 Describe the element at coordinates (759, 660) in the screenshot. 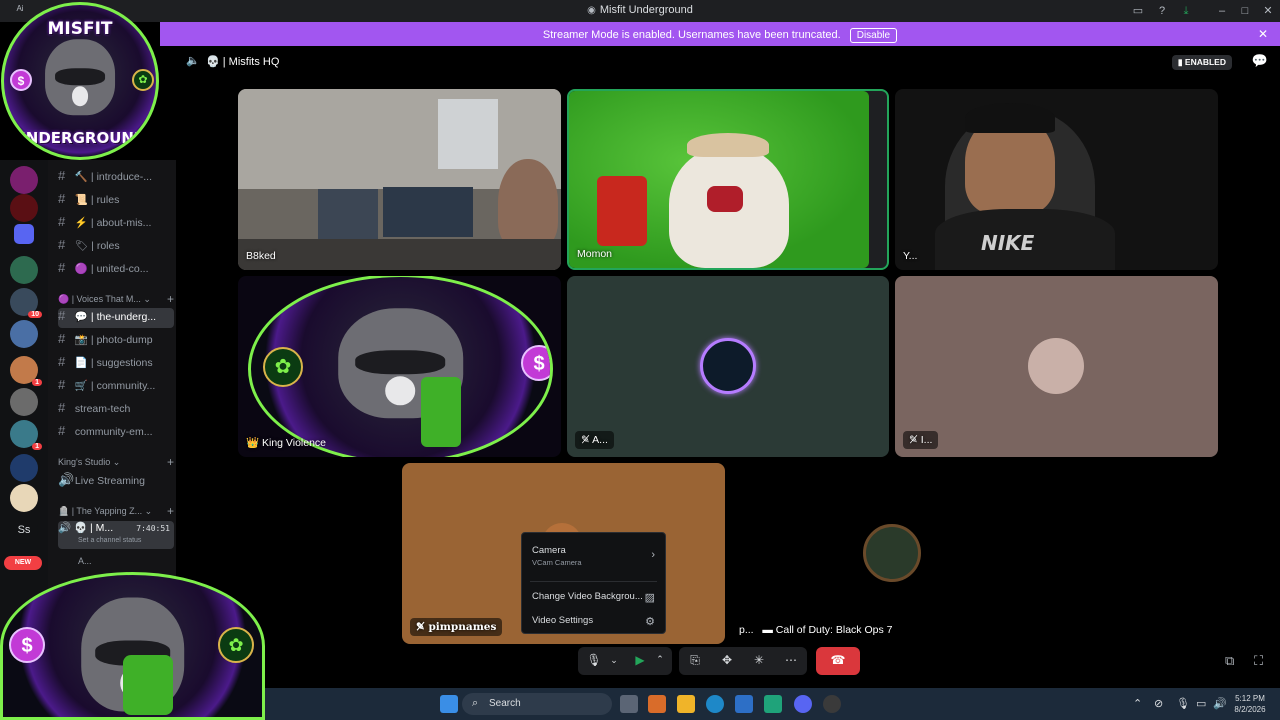

I see `soundboard-icon: ✳` at that location.